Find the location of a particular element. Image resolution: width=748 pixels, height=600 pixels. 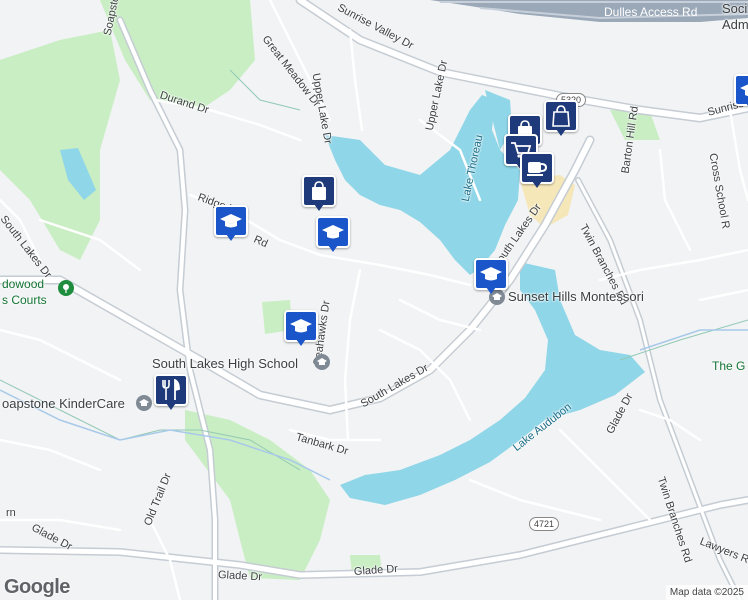

place-label: Admi is located at coordinates (735, 24).